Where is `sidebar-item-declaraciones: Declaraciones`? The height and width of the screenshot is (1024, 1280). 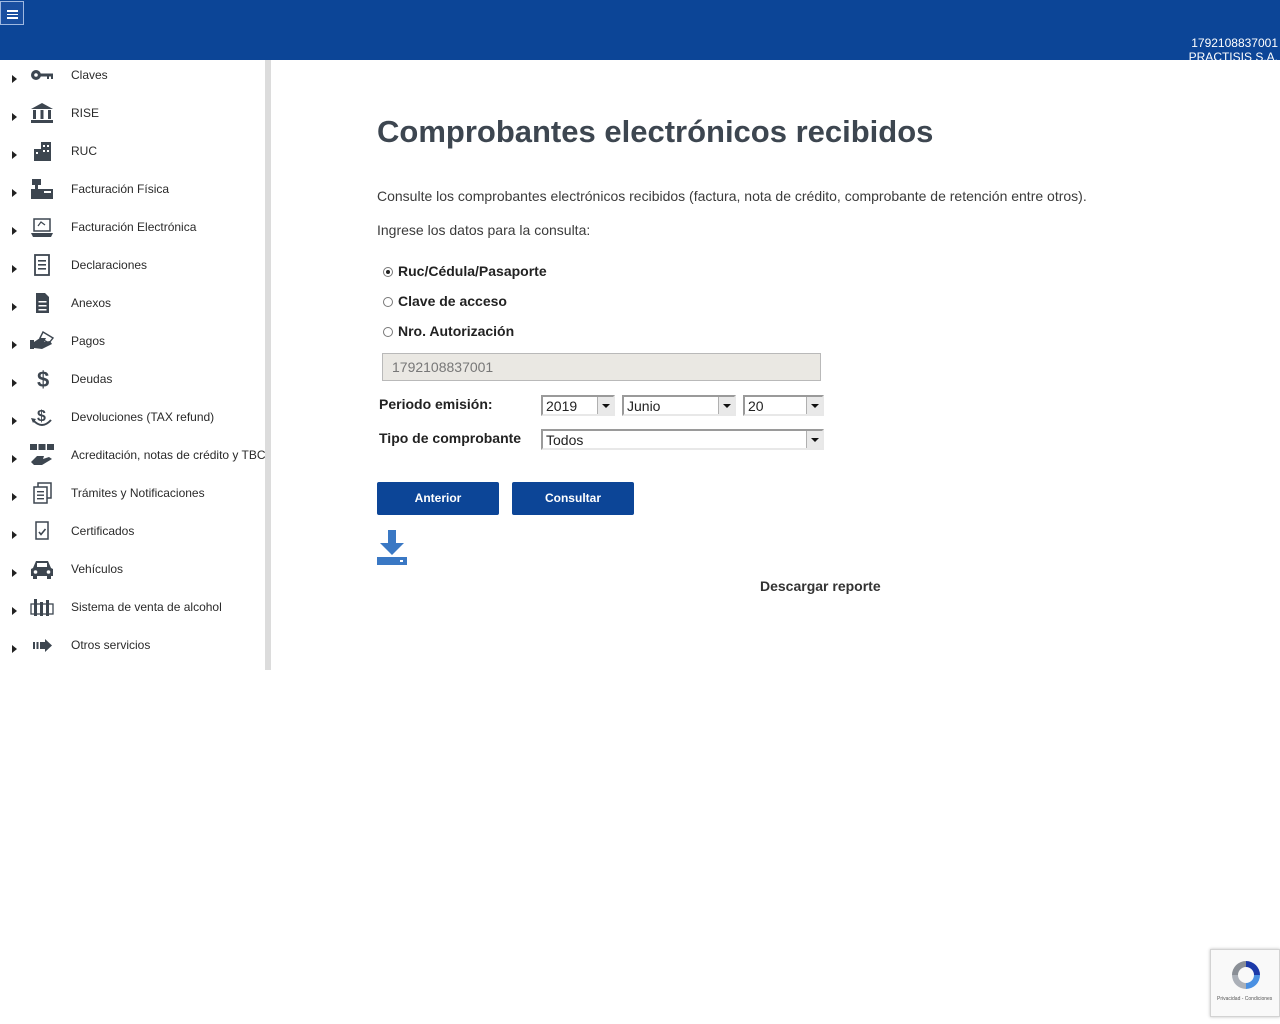 sidebar-item-declaraciones: Declaraciones is located at coordinates (132, 269).